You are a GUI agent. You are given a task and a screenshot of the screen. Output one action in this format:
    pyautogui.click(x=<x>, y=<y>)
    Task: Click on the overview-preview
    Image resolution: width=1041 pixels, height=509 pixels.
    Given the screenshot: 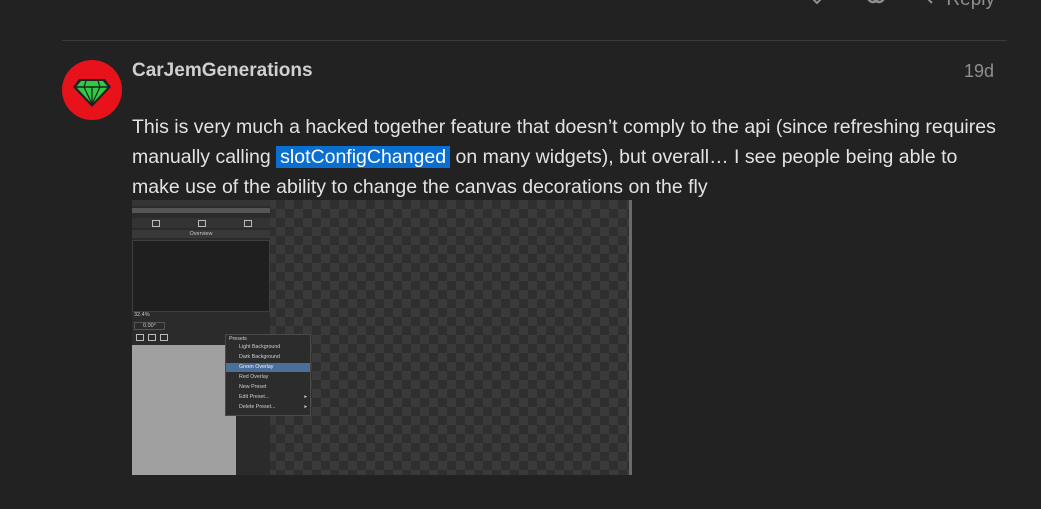 What is the action you would take?
    pyautogui.click(x=201, y=276)
    